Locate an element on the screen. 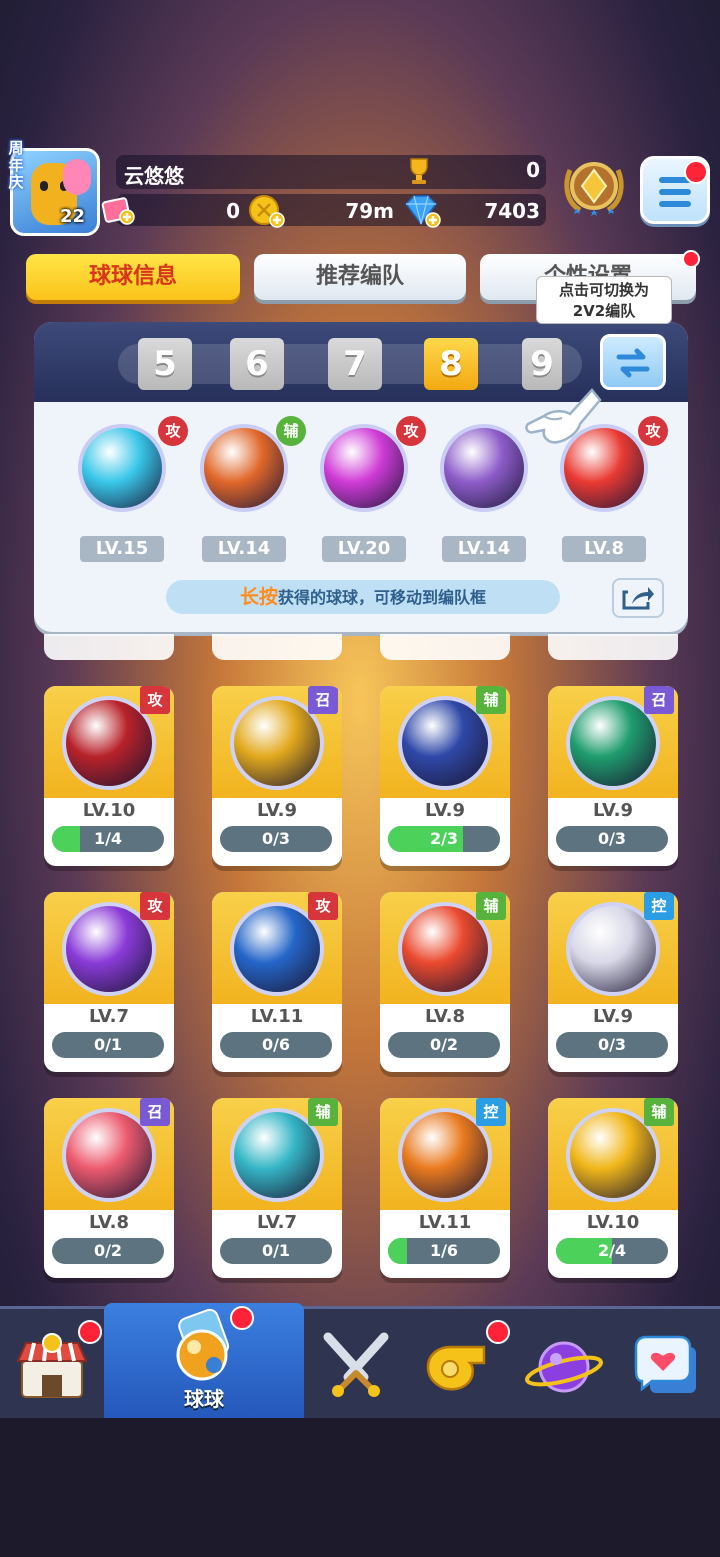 This screenshot has width=720, height=1557. progress-text: 0/1 is located at coordinates (108, 1044).